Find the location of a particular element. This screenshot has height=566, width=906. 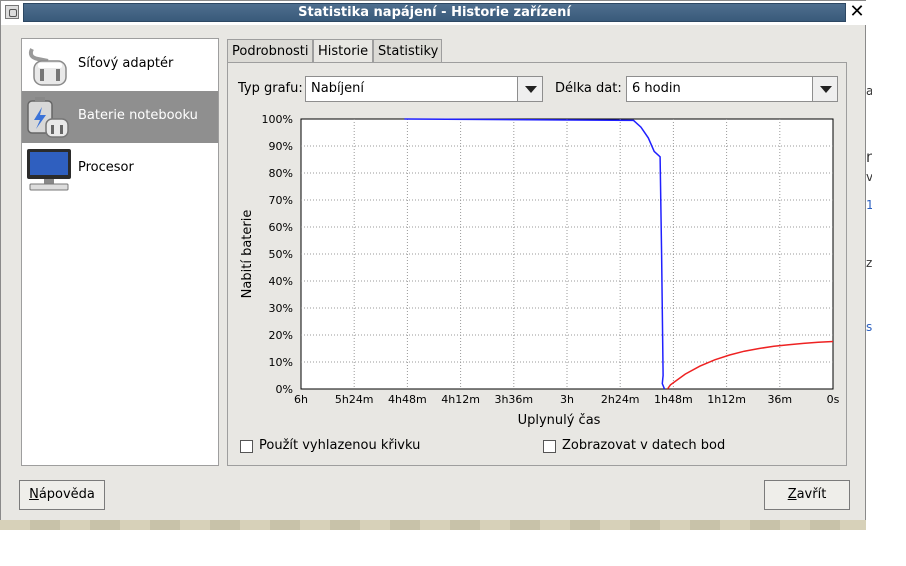

ac-adapter-icon is located at coordinates (47, 67).